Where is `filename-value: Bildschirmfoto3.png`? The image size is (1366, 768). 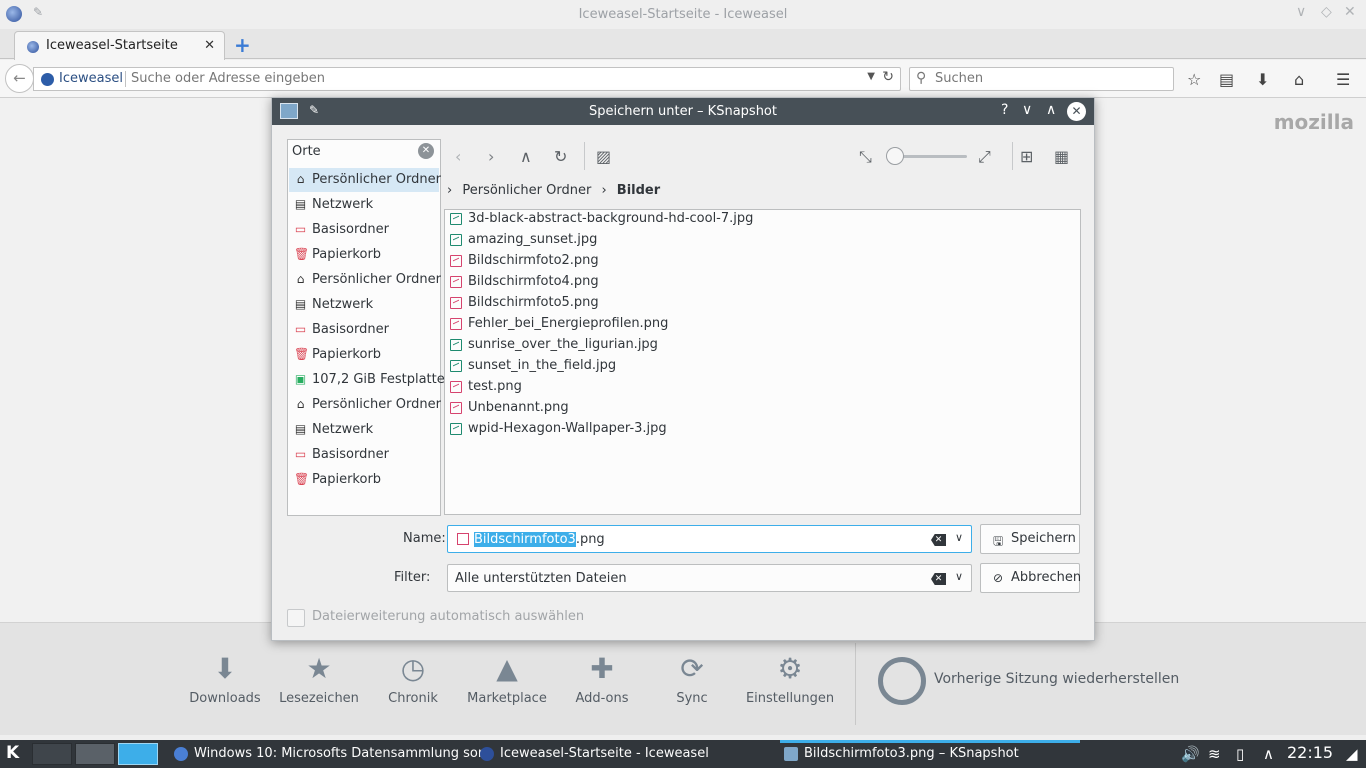
filename-value: Bildschirmfoto3.png is located at coordinates (539, 539).